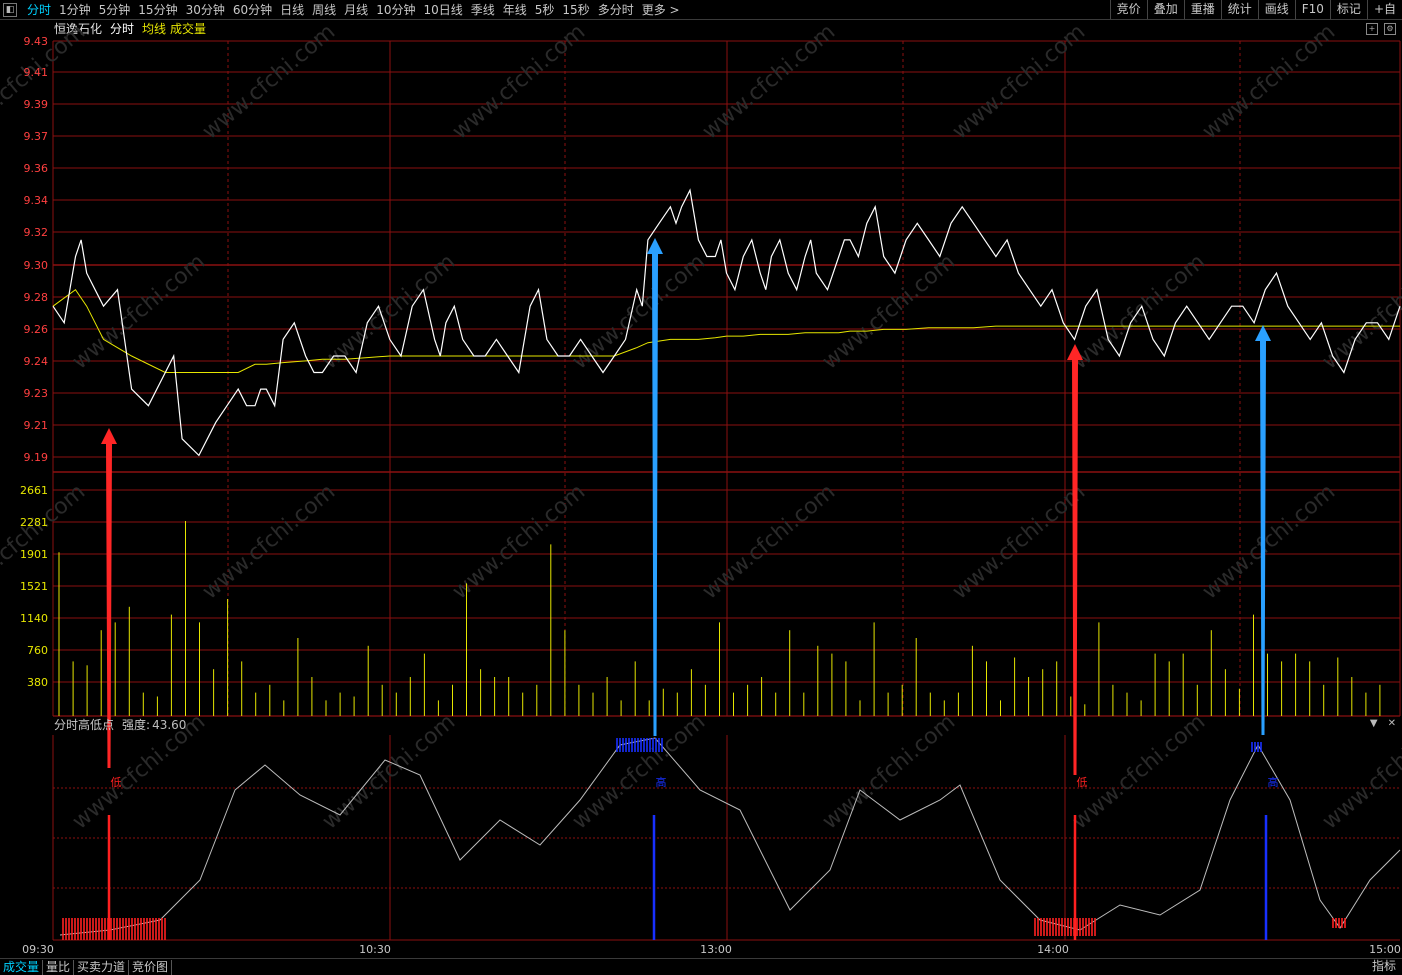 This screenshot has height=975, width=1402. What do you see at coordinates (36, 361) in the screenshot?
I see `price-tick-label: 9.24` at bounding box center [36, 361].